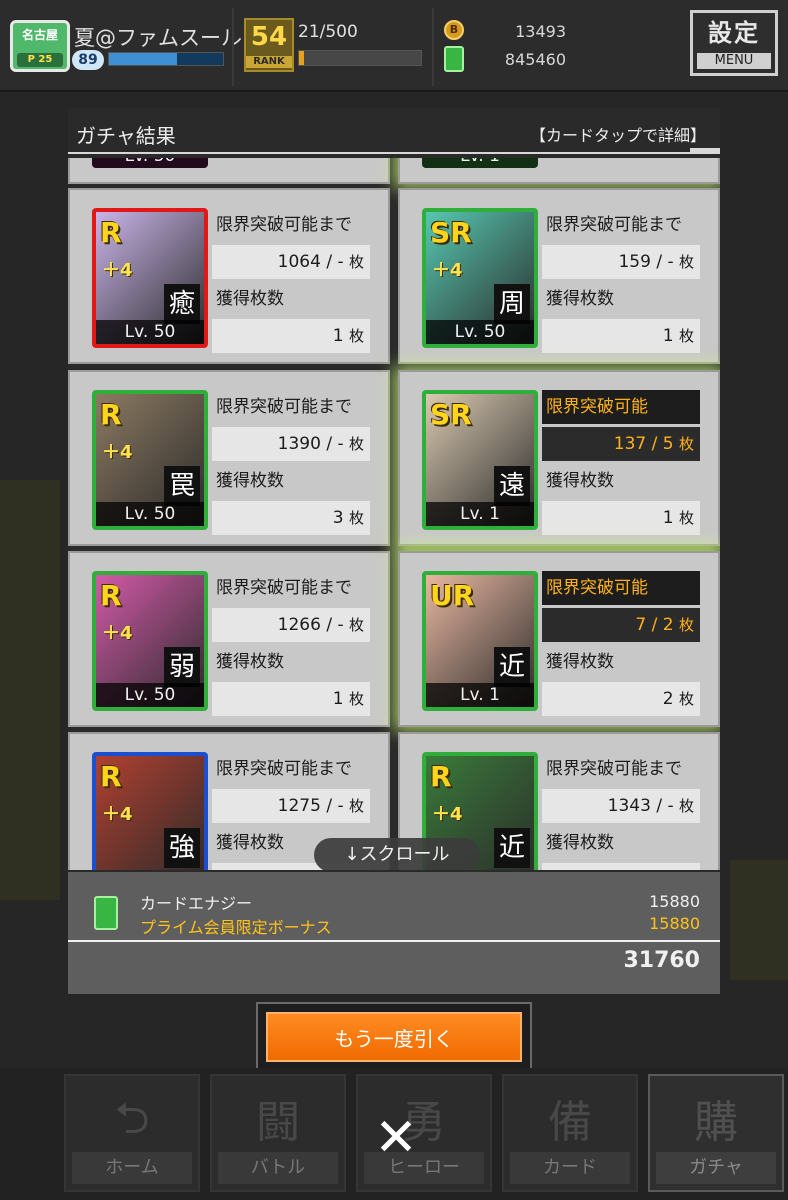  I want to click on card-result-partial: Lv. 50 1 枚, so click(229, 171).